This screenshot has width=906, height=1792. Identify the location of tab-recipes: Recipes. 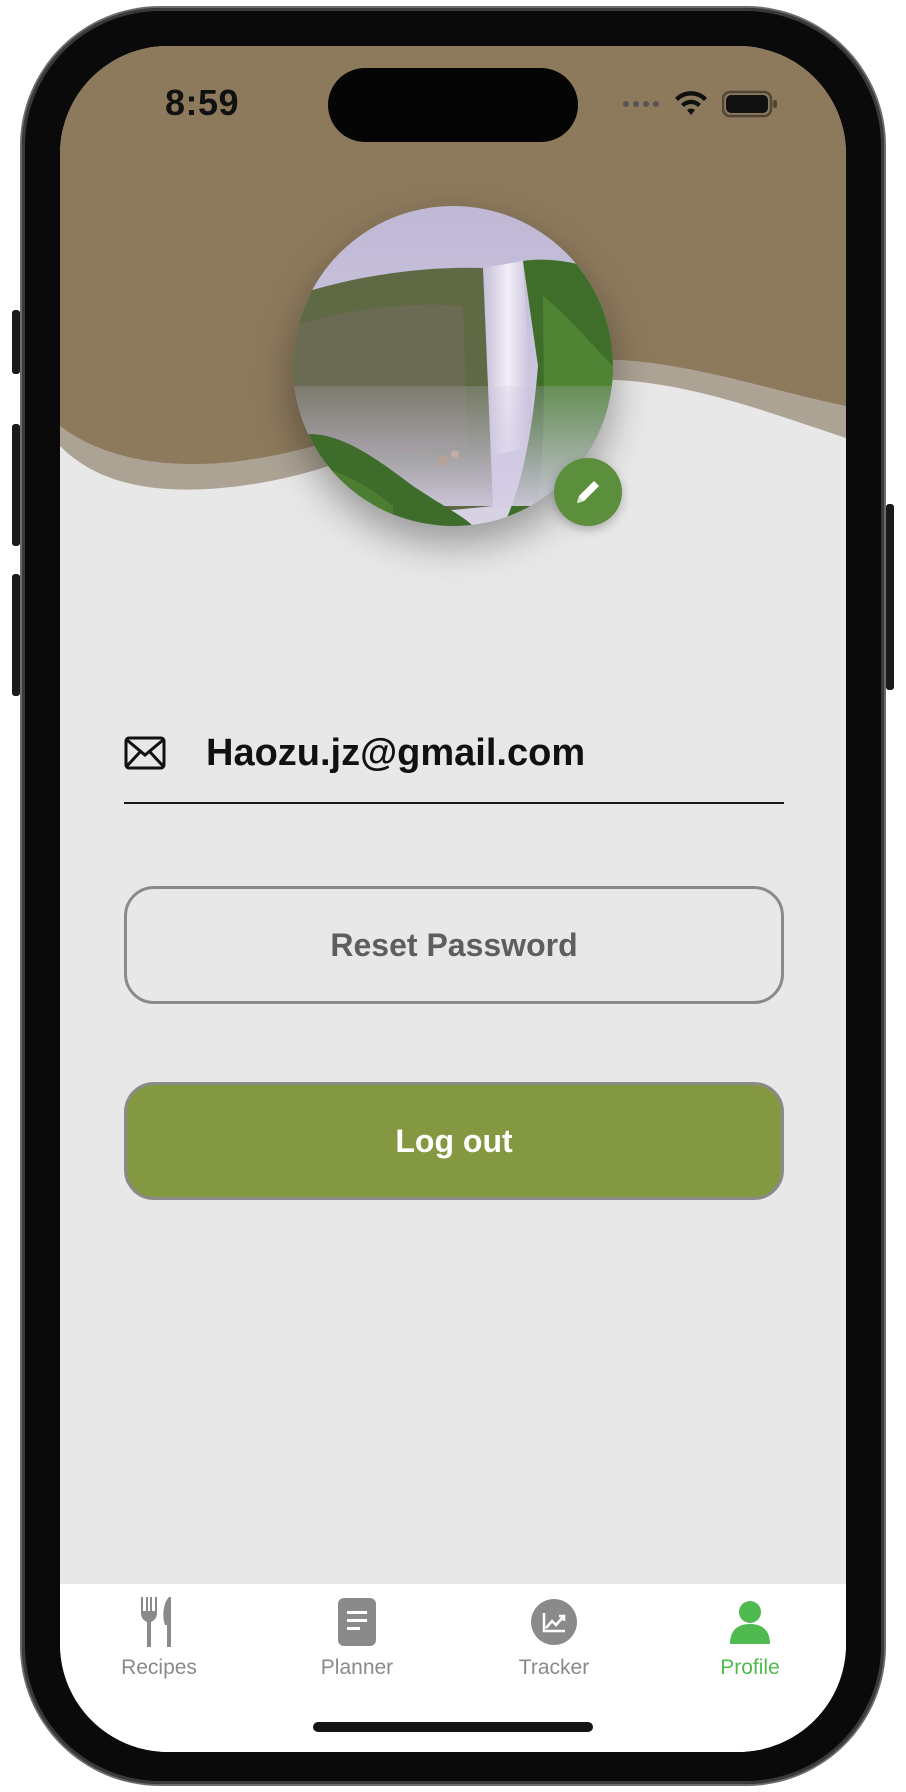
(159, 1642).